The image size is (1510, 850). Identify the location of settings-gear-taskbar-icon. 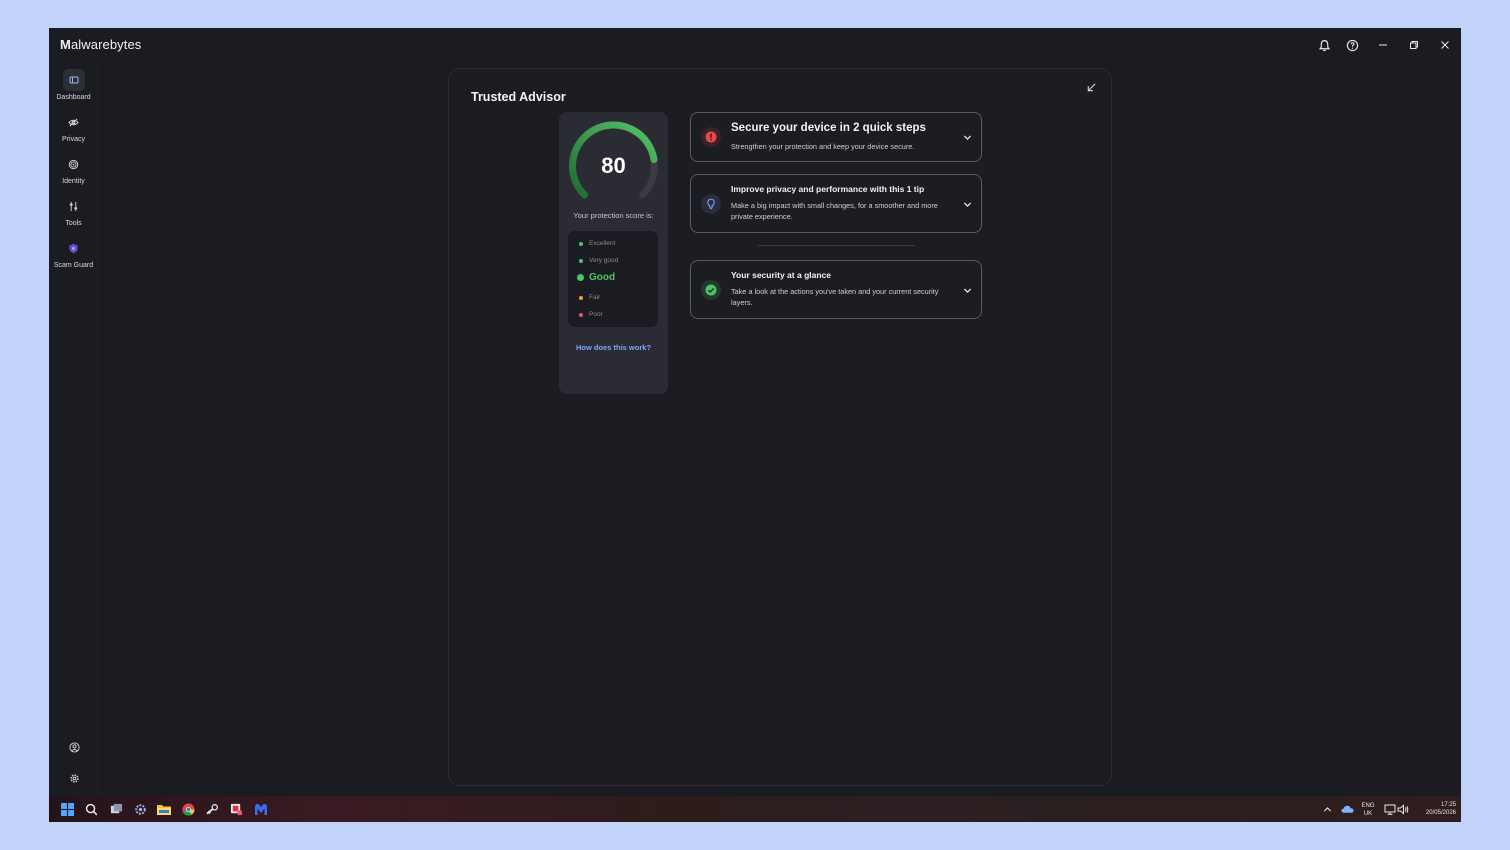
(140, 809).